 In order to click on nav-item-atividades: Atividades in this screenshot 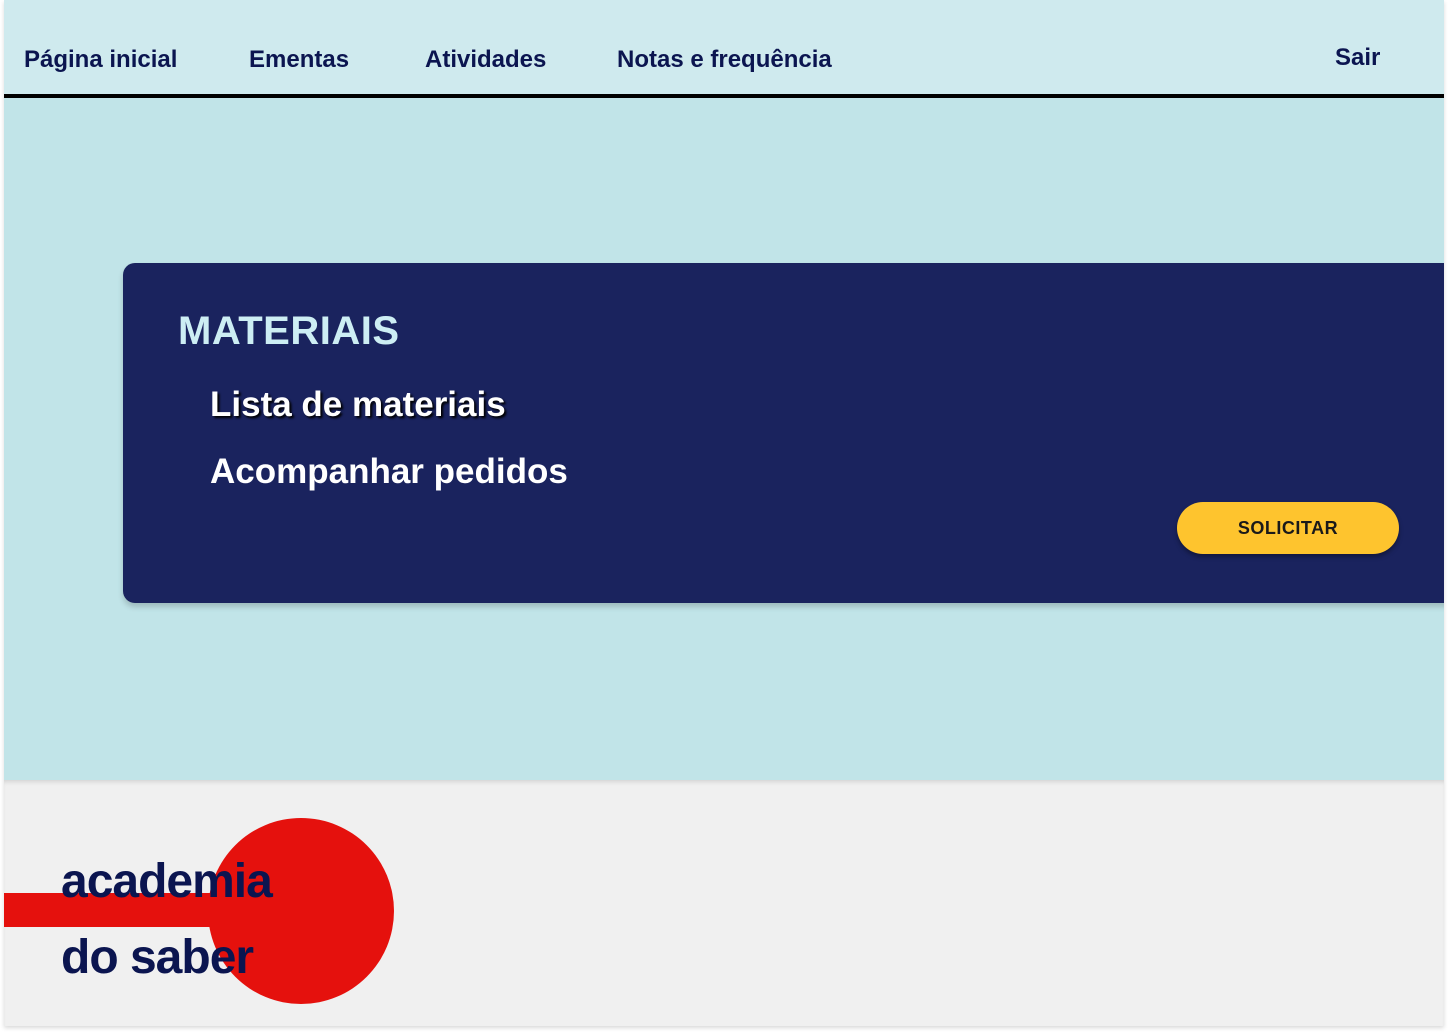, I will do `click(485, 60)`.